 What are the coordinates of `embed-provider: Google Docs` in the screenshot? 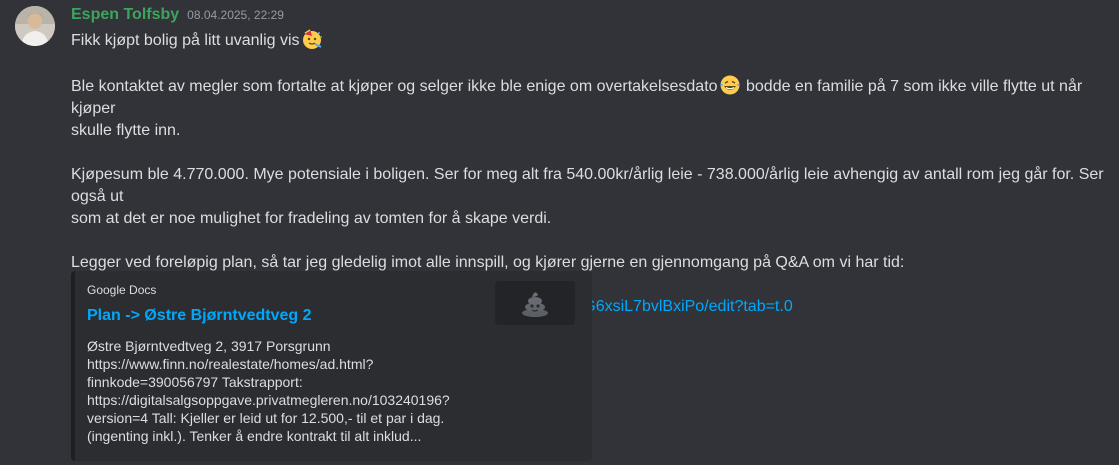 It's located at (122, 290).